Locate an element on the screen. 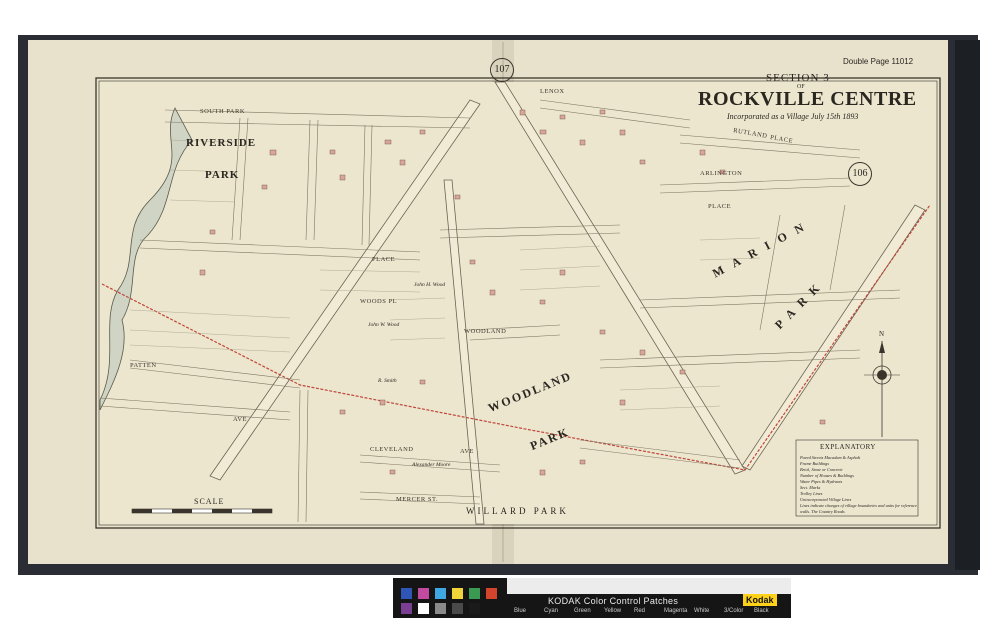 The image size is (1000, 618). color-name: Red is located at coordinates (640, 611).